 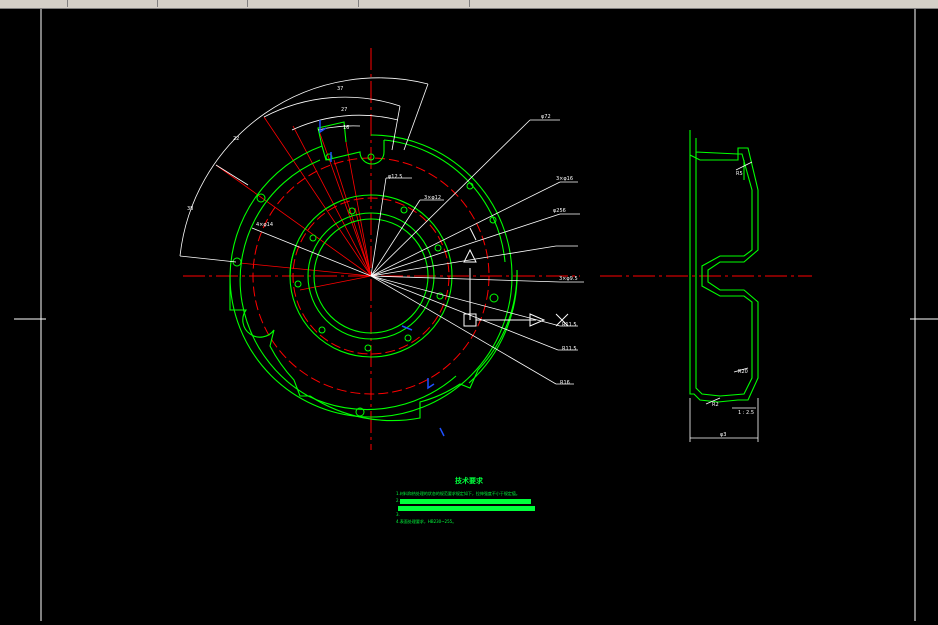 What do you see at coordinates (321, 3) in the screenshot?
I see `zoom-previous-icon` at bounding box center [321, 3].